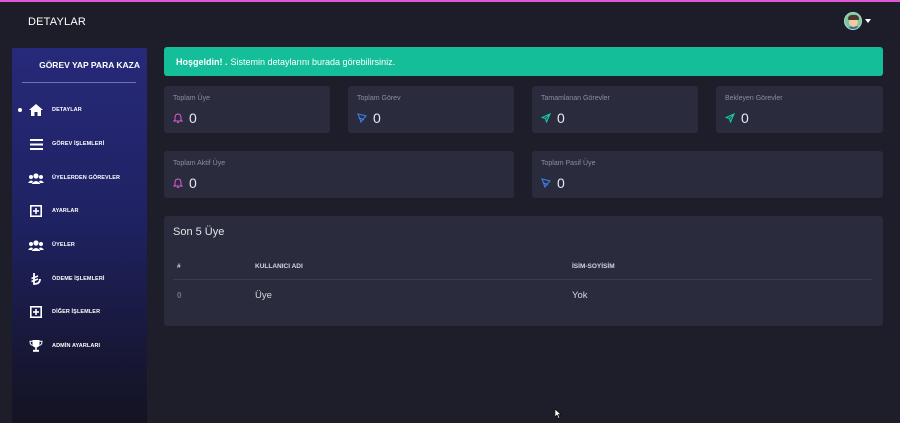 Image resolution: width=900 pixels, height=423 pixels. I want to click on card-title: Son 5 Üye, so click(199, 232).